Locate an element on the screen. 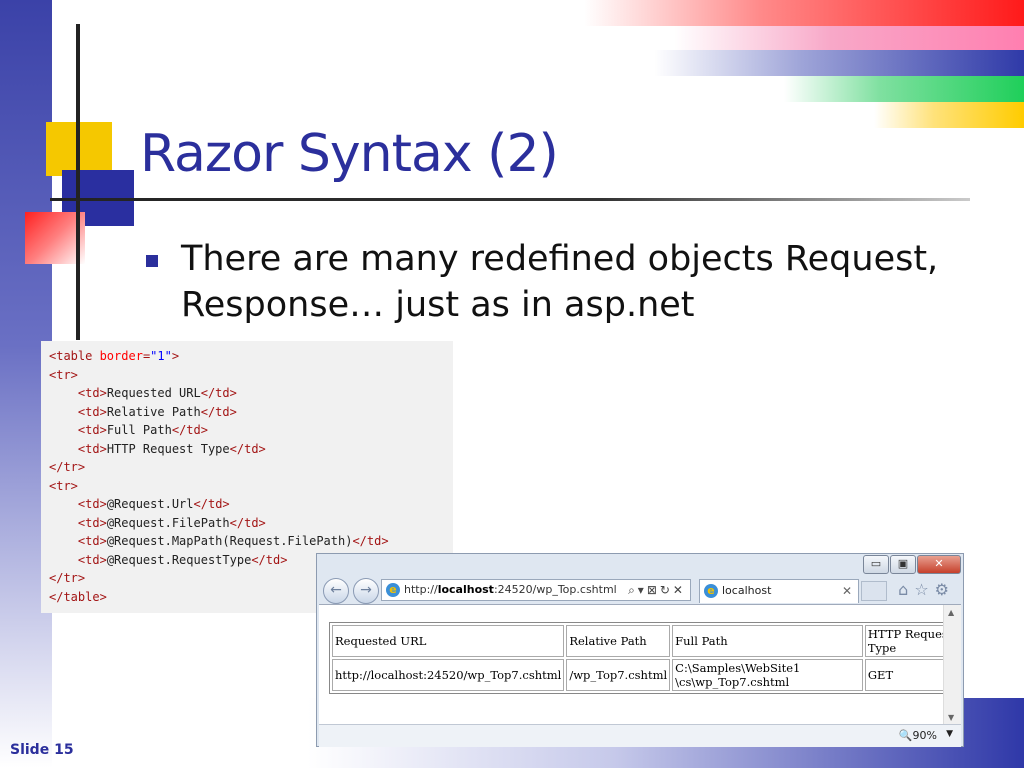 Image resolution: width=1024 pixels, height=768 pixels. top-stripe-pink is located at coordinates (849, 38).